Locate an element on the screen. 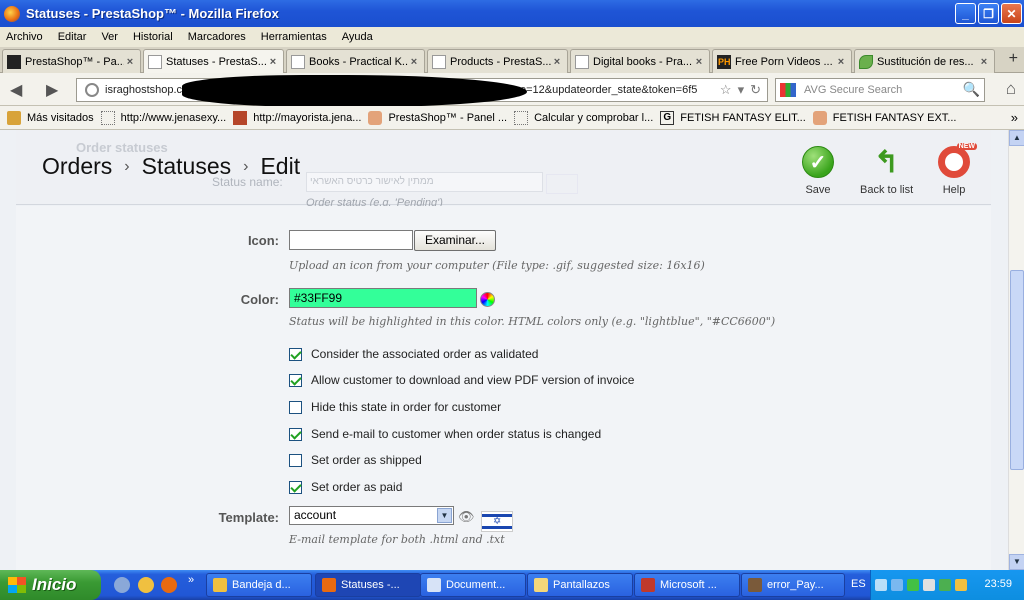 The image size is (1024, 600). menu-historial: Historial is located at coordinates (153, 37).